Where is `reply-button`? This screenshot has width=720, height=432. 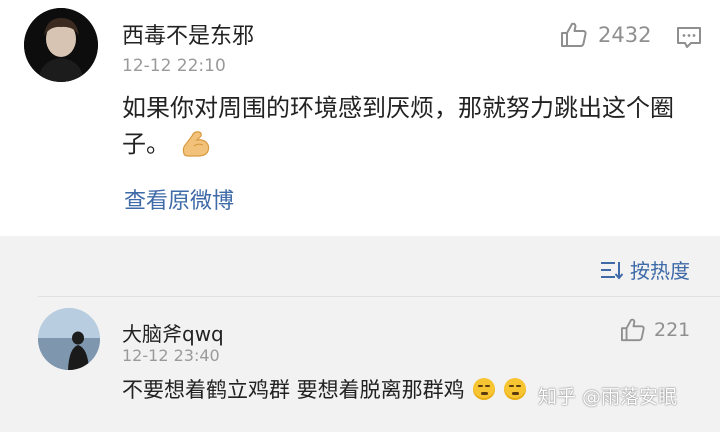
reply-button is located at coordinates (689, 40).